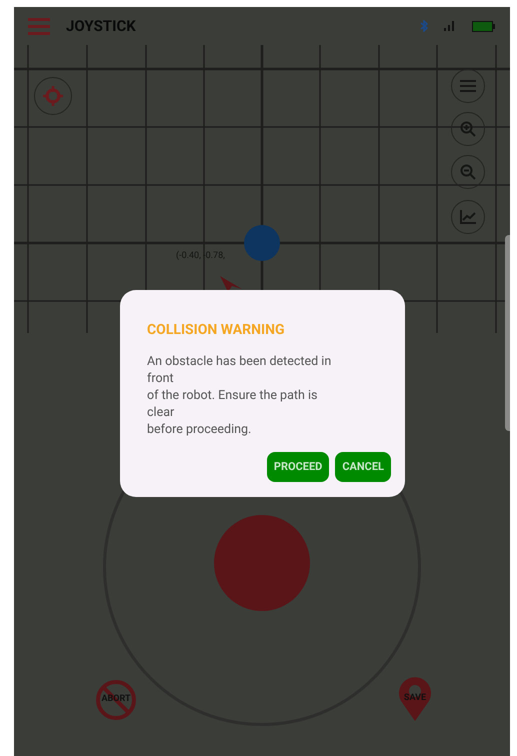  I want to click on recenter-button, so click(53, 96).